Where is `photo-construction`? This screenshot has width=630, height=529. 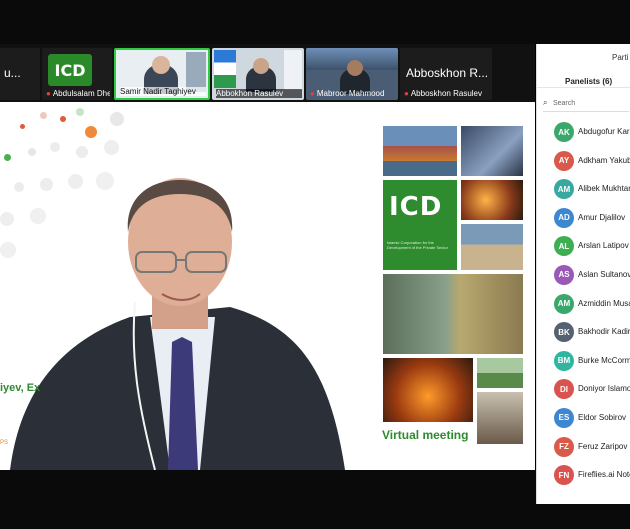 photo-construction is located at coordinates (492, 247).